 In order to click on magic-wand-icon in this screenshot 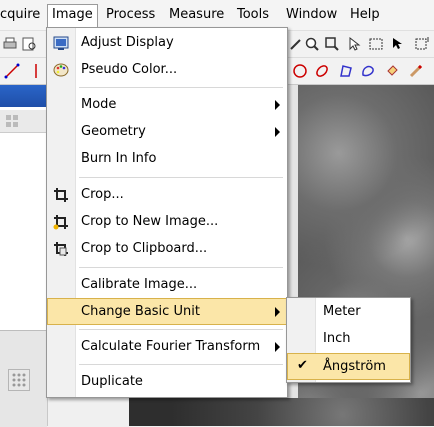, I will do `click(296, 44)`.